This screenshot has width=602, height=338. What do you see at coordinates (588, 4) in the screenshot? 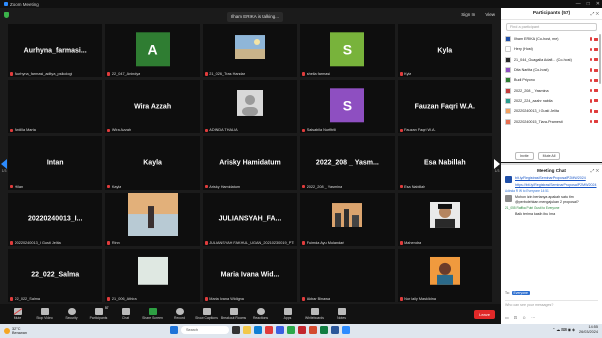
I see `maximize-button: □` at bounding box center [588, 4].